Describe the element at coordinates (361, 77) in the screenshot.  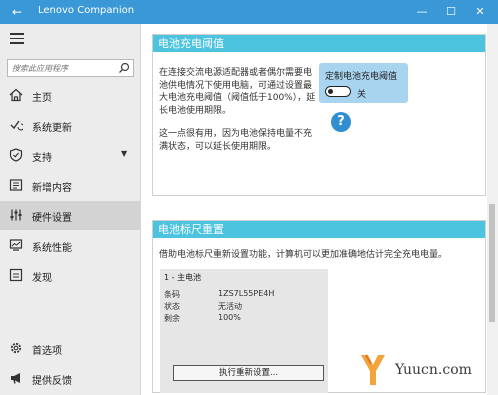
I see `toggle-label: 定制电池充电阈值` at that location.